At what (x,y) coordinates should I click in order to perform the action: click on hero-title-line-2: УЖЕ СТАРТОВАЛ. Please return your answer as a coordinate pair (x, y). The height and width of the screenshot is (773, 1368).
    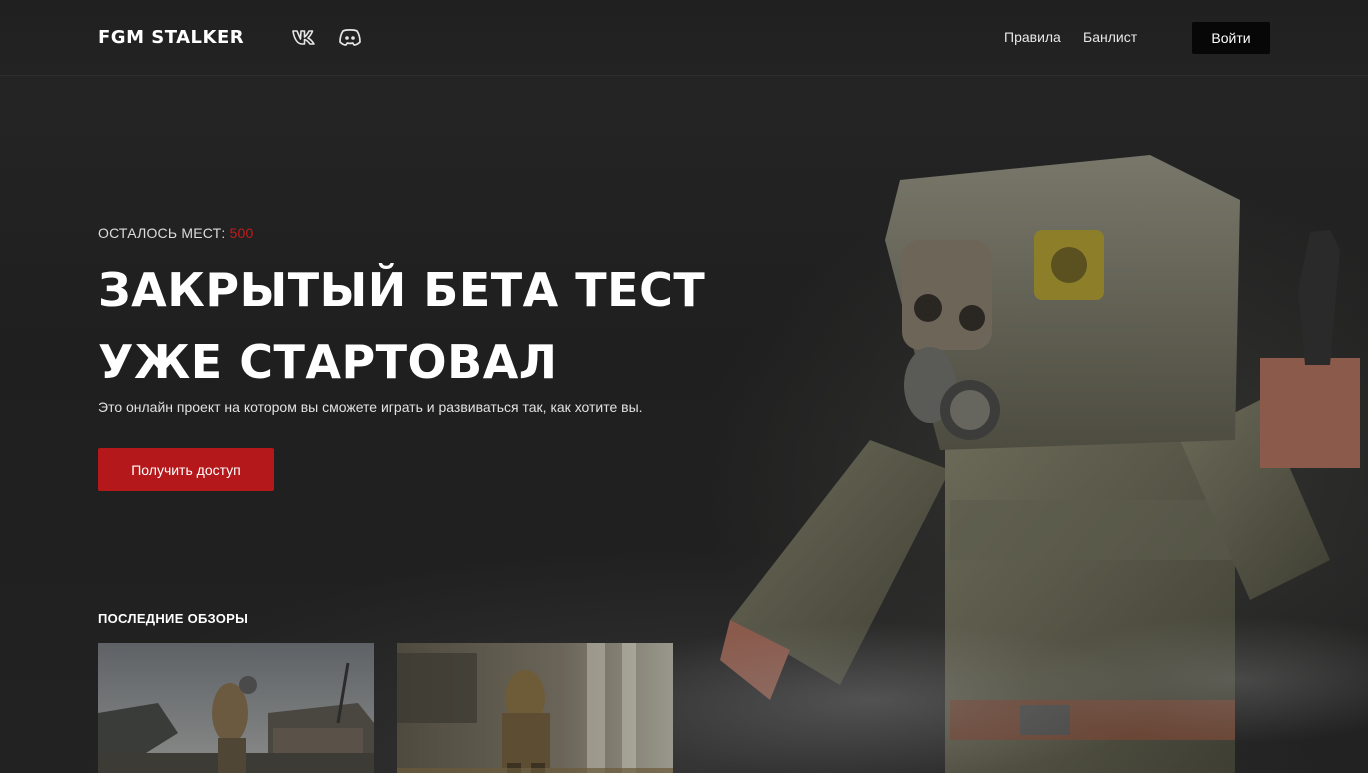
    Looking at the image, I should click on (328, 362).